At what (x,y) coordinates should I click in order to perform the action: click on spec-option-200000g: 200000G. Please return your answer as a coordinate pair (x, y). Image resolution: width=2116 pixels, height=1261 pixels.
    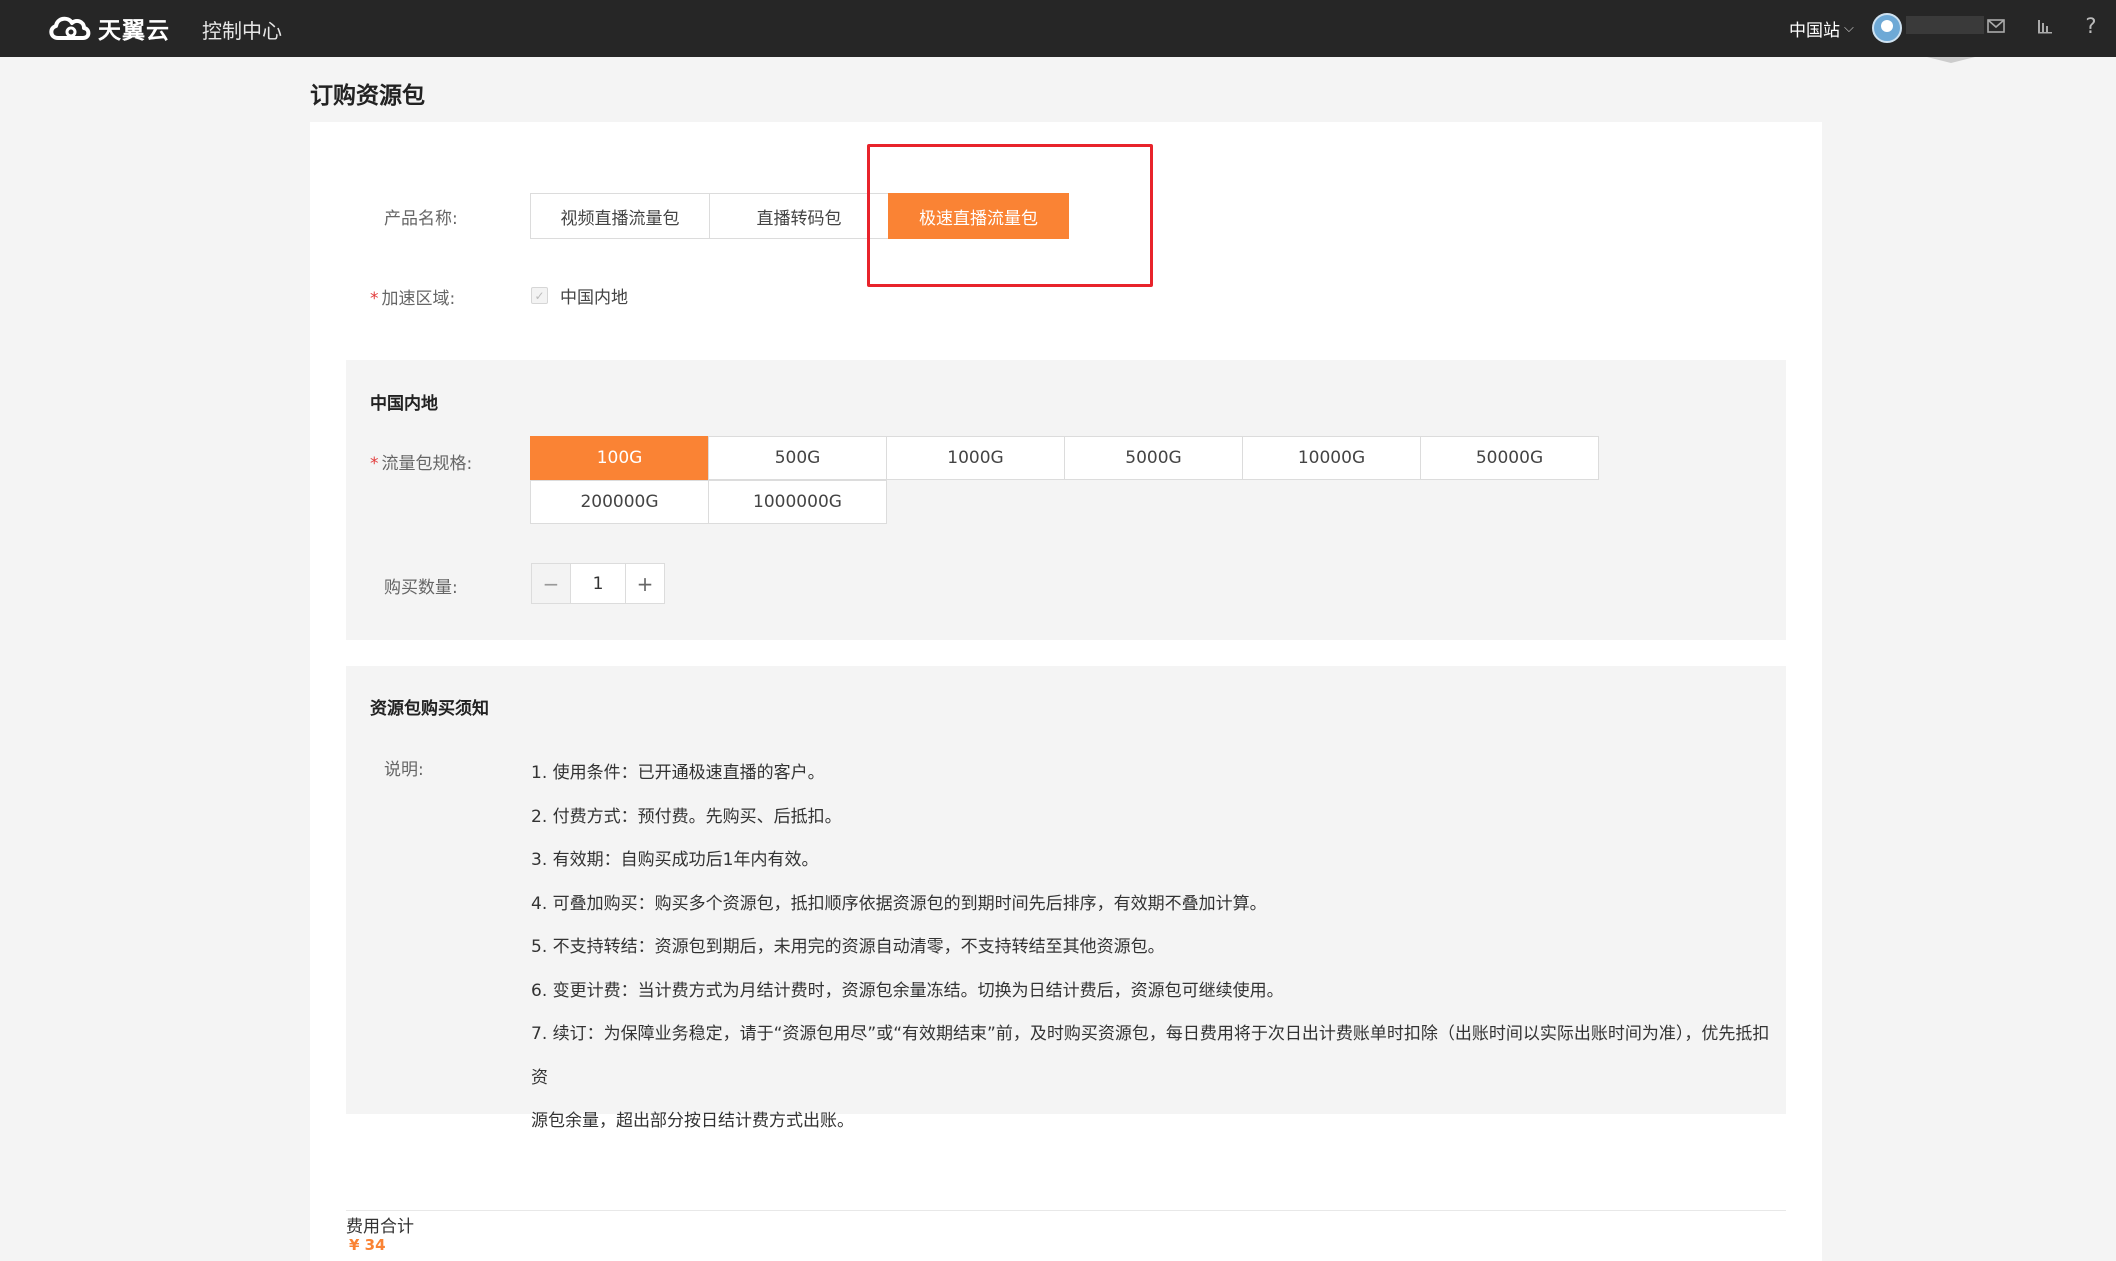
    Looking at the image, I should click on (619, 502).